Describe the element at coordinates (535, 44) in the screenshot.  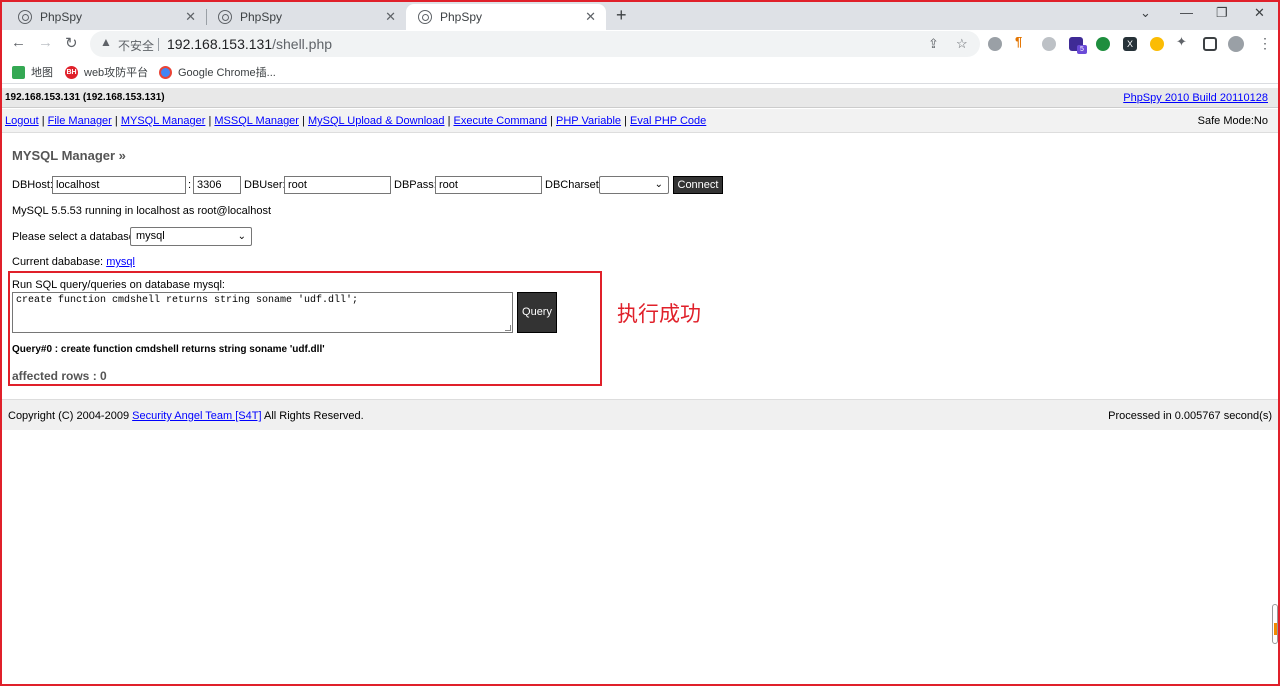
I see `address-bar: ▲ 不安全 192.168.153.131/shell.php ⇪ ☆` at that location.